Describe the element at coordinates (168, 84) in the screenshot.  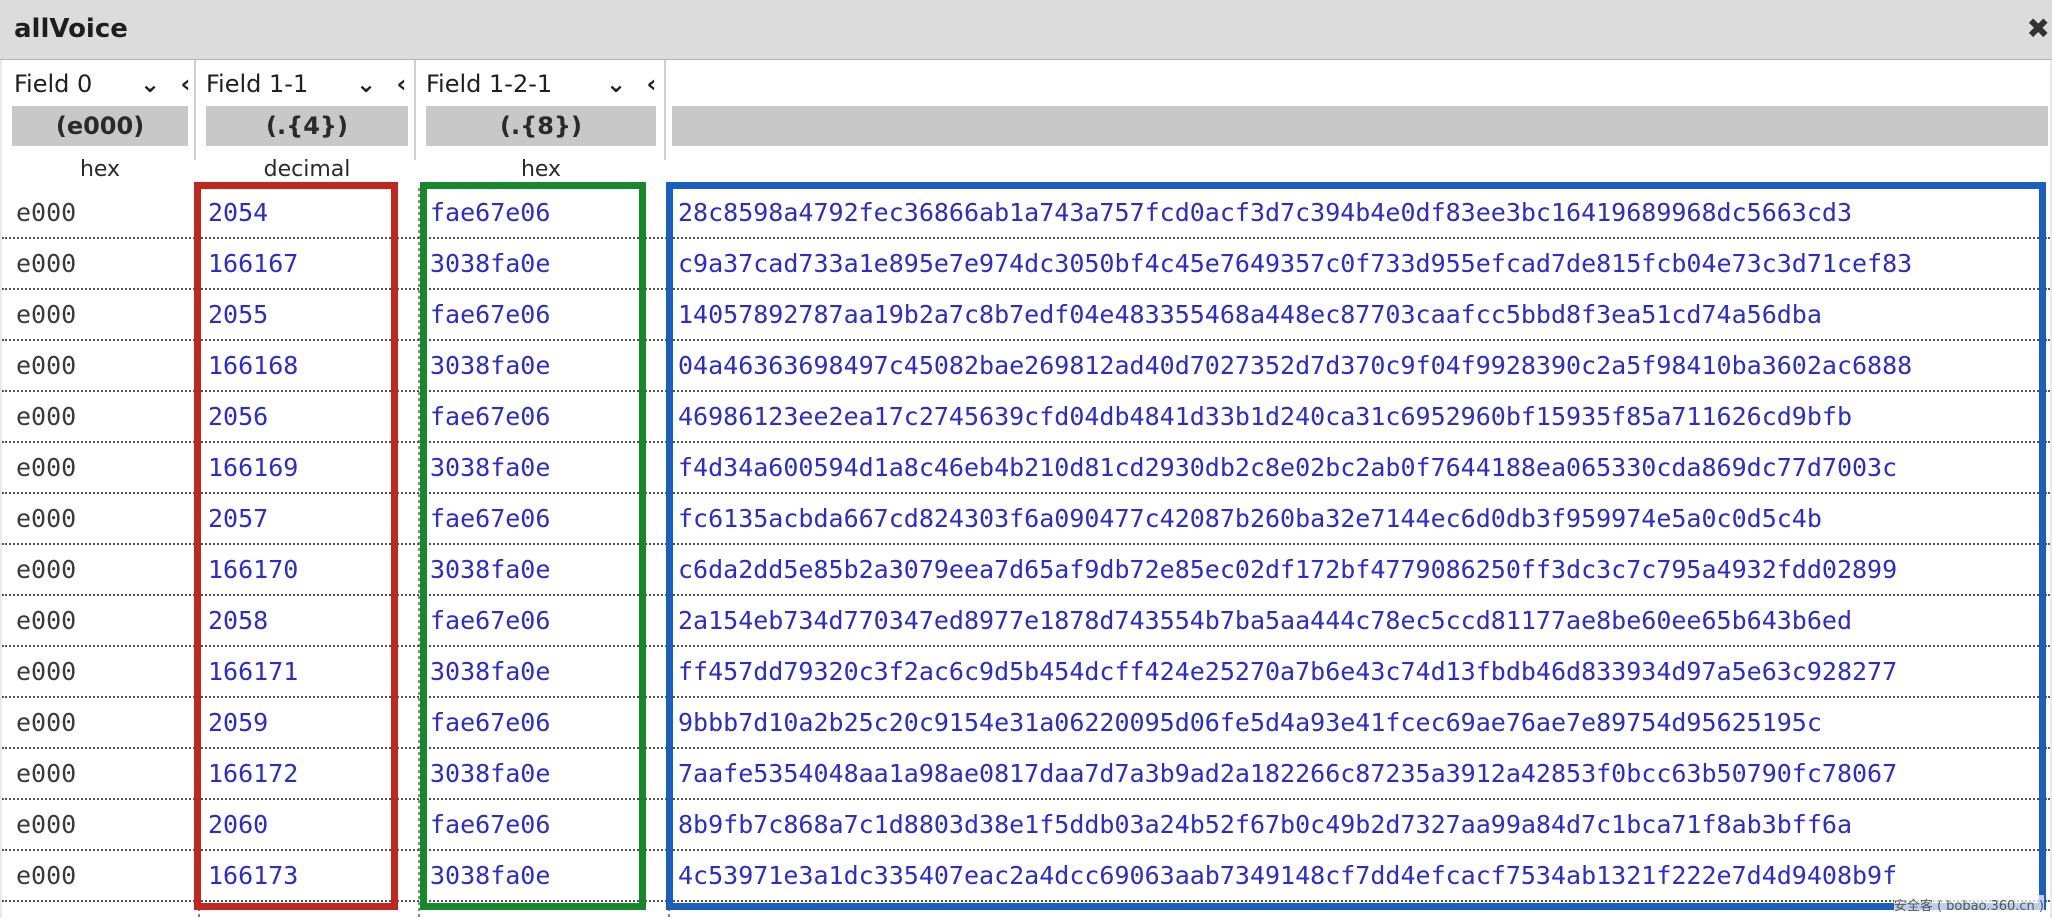
I see `field-0-collapse-controls: ⌄ ‹` at that location.